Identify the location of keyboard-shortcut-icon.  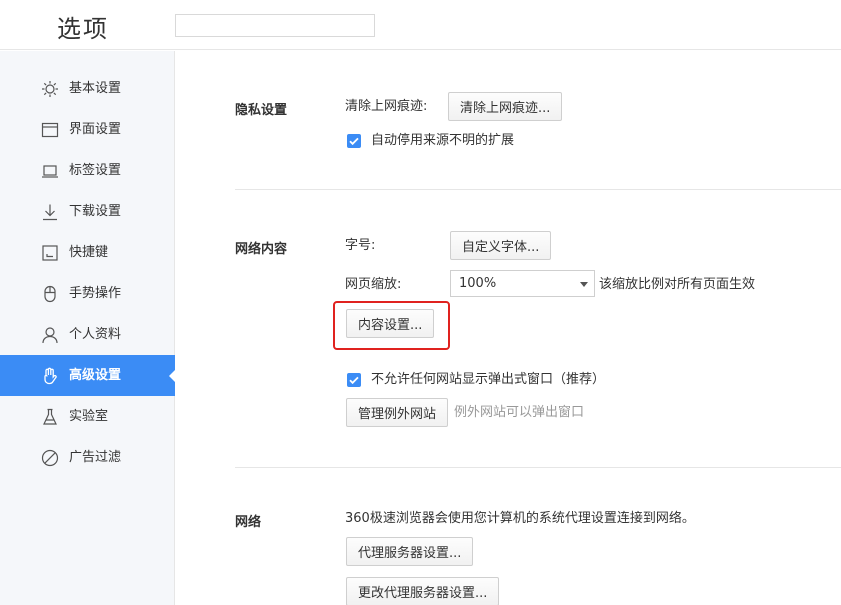
(50, 253).